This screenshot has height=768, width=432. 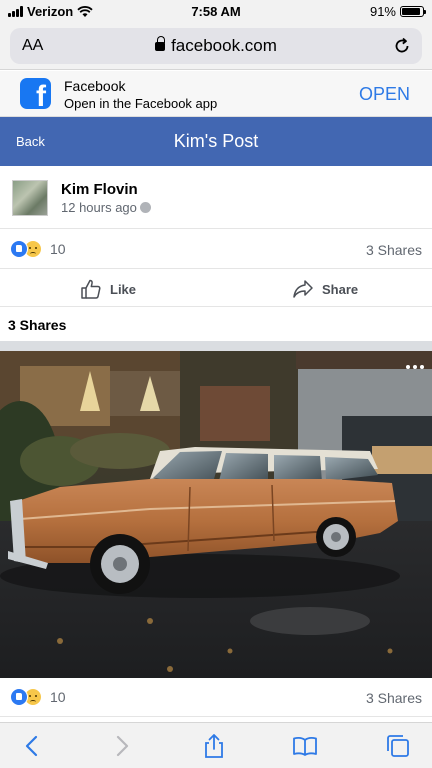 I want to click on share-label: Share, so click(x=340, y=289).